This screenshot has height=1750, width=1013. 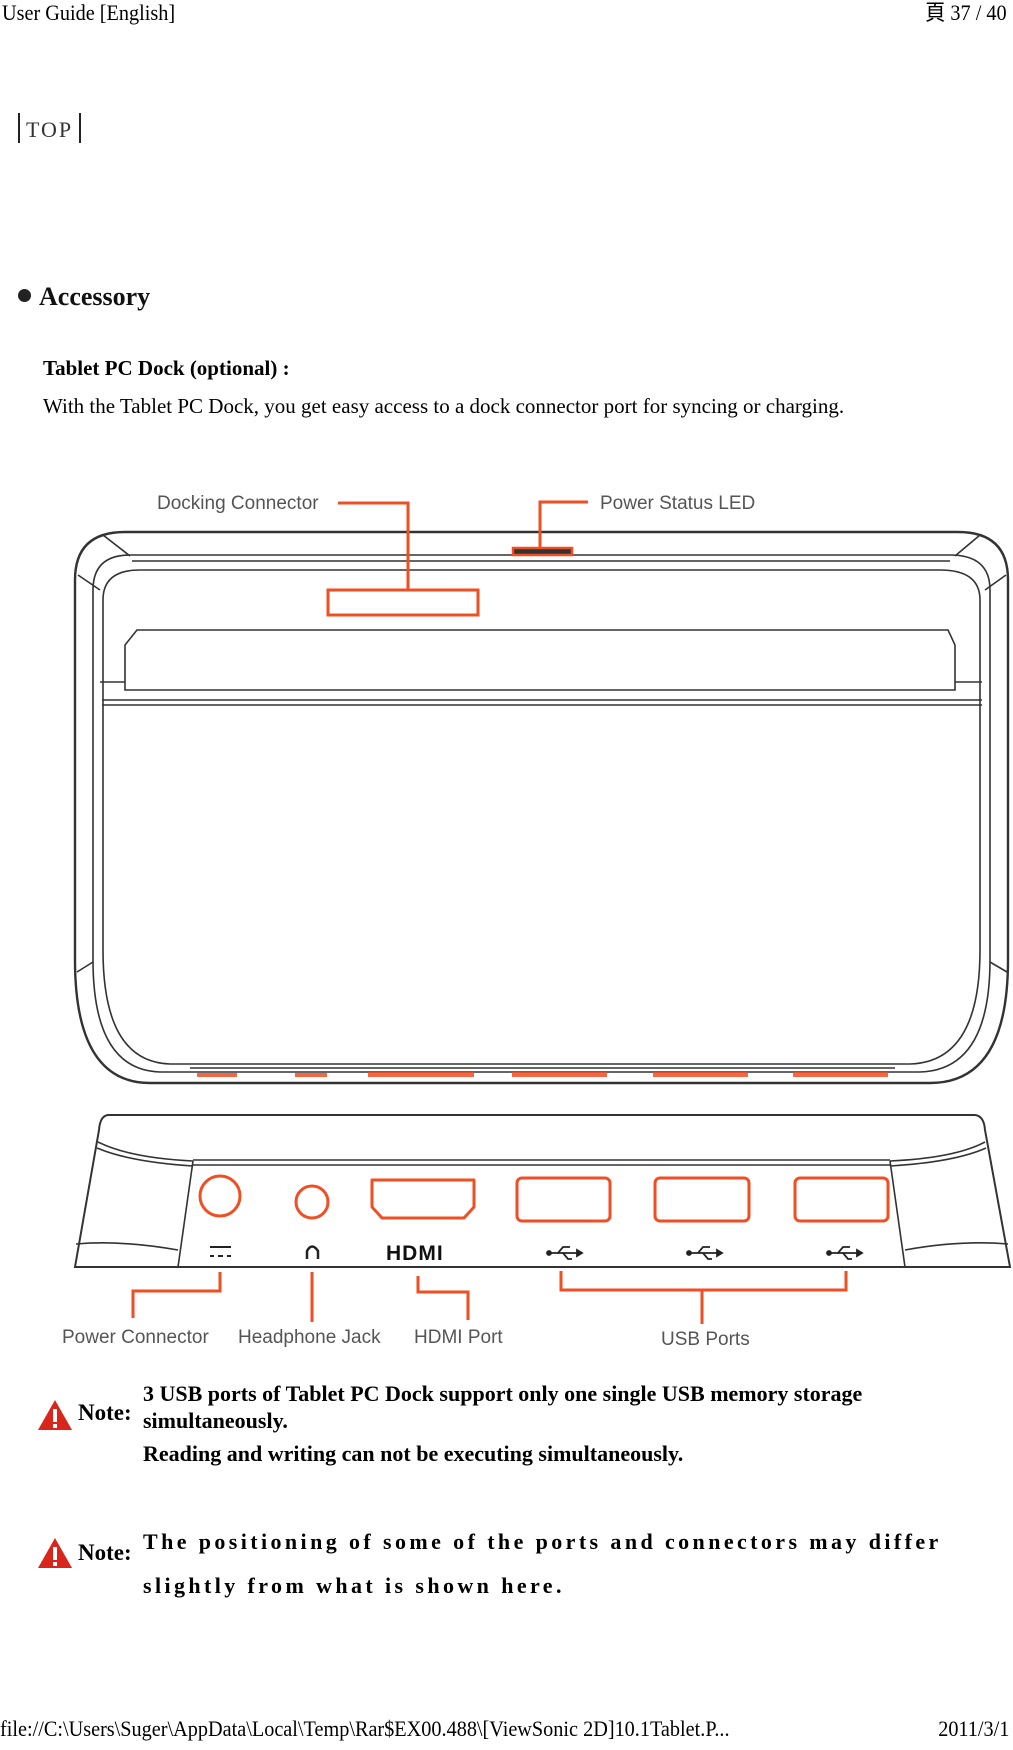 I want to click on dock-rear-view, so click(x=542, y=1191).